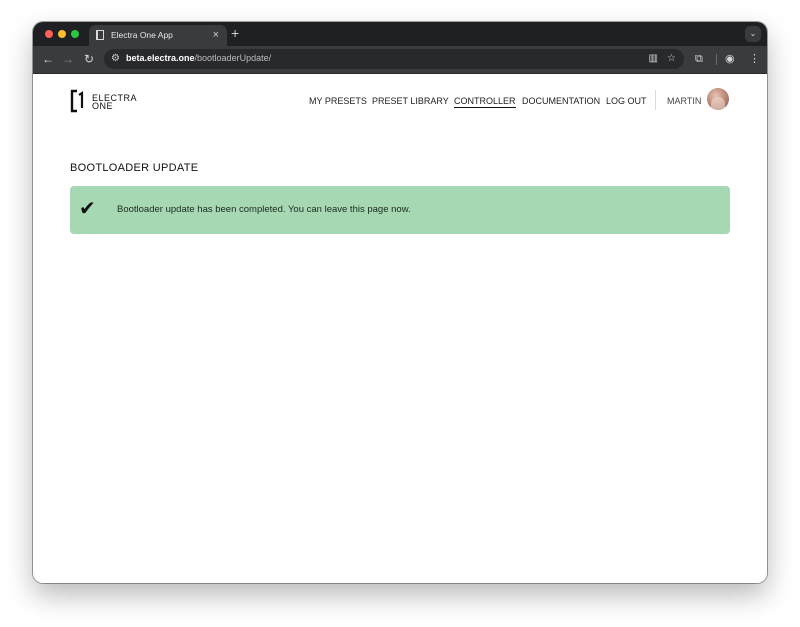  What do you see at coordinates (87, 209) in the screenshot?
I see `checkmark-icon: ✔` at bounding box center [87, 209].